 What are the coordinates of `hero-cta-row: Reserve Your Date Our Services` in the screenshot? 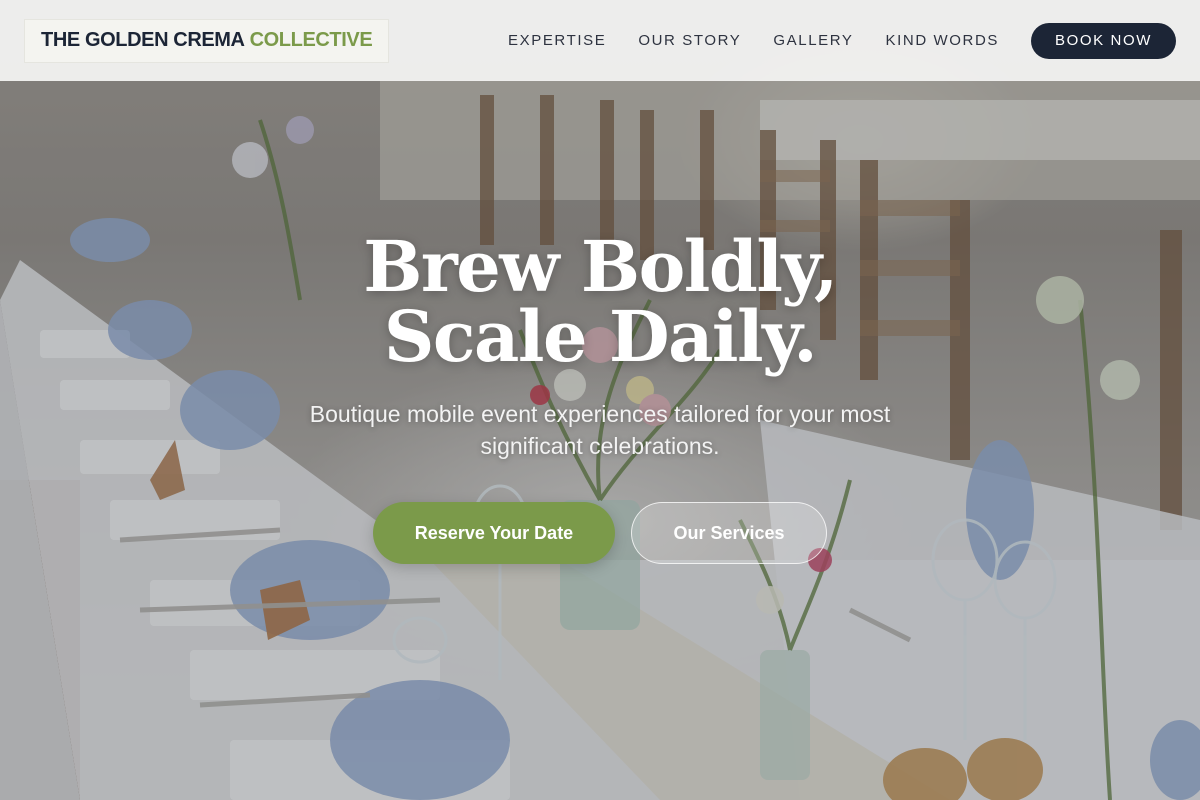 It's located at (600, 533).